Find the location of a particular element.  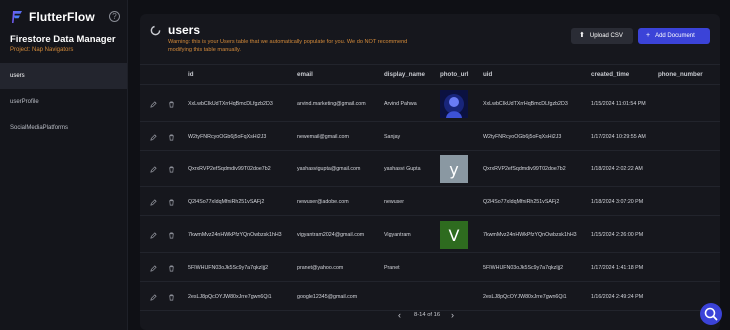

cell-display-name: Vigyantram is located at coordinates (397, 235).